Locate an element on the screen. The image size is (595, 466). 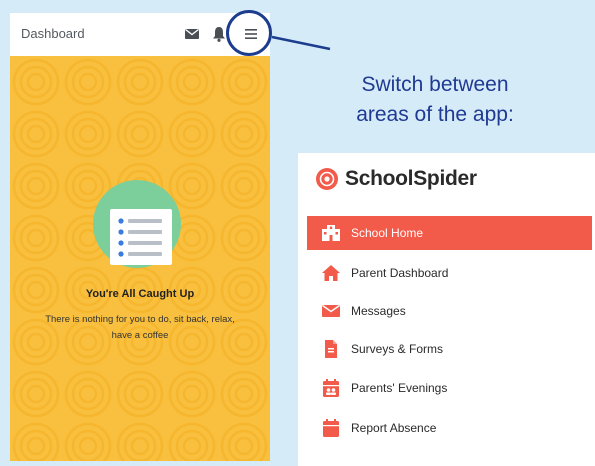
nav-label-parent-dashboard: Parent Dashboard is located at coordinates (400, 273).